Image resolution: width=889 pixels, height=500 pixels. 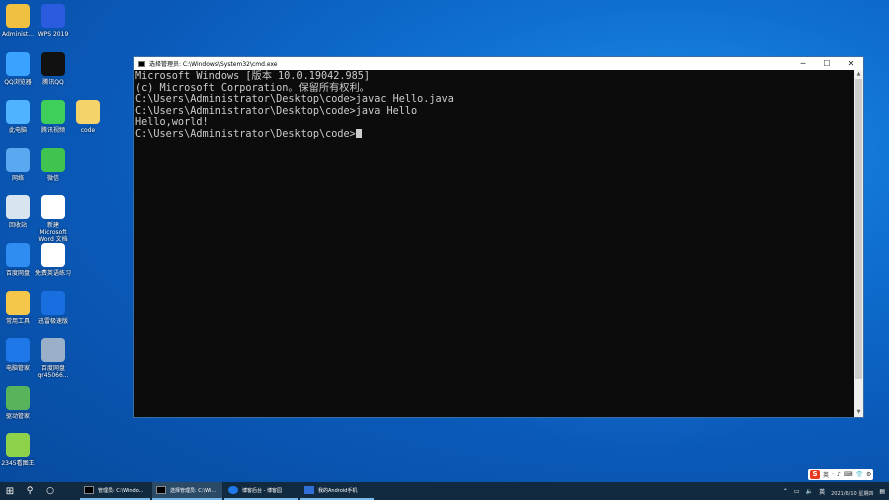 I want to click on search-icon: ⚲, so click(x=30, y=491).